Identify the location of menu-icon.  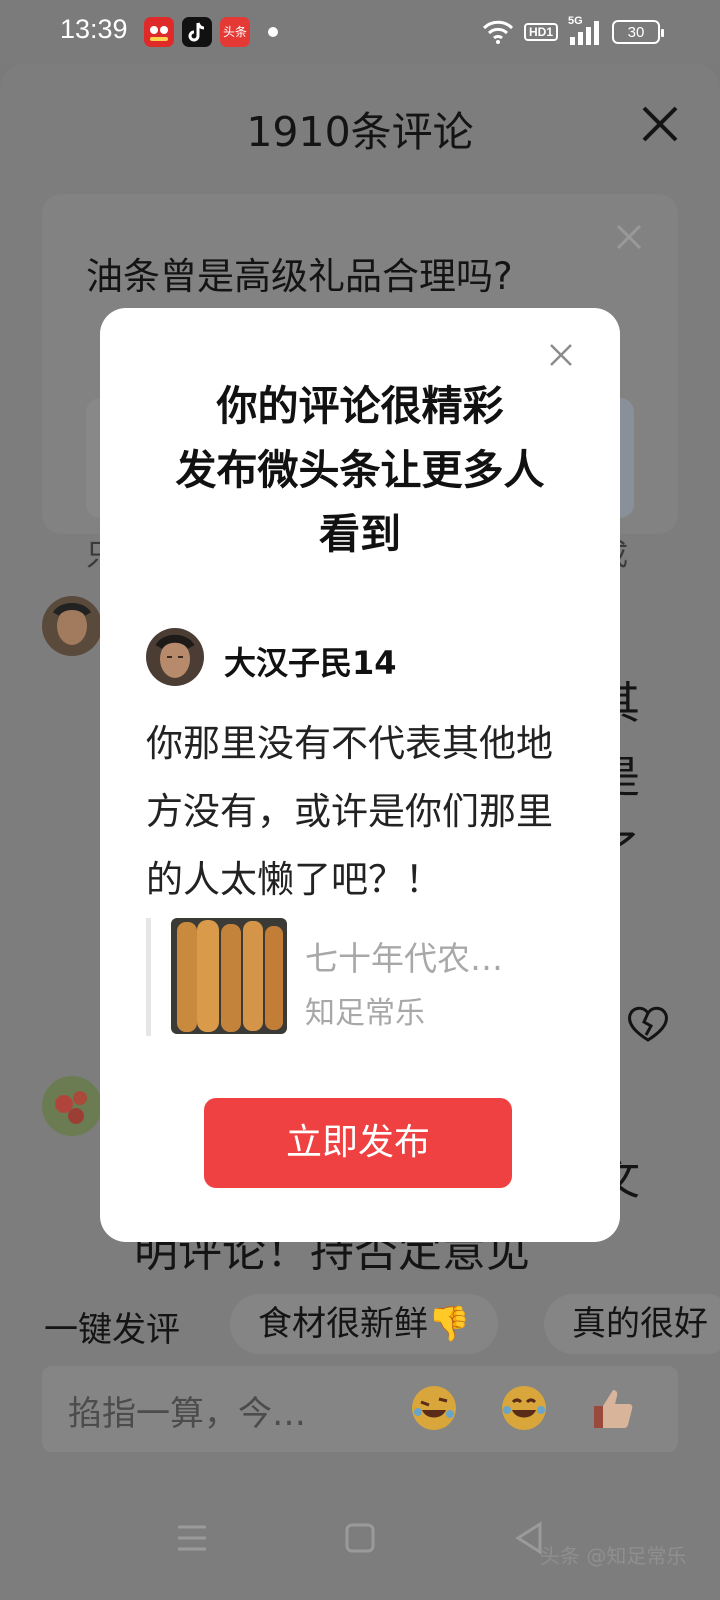
(192, 1538).